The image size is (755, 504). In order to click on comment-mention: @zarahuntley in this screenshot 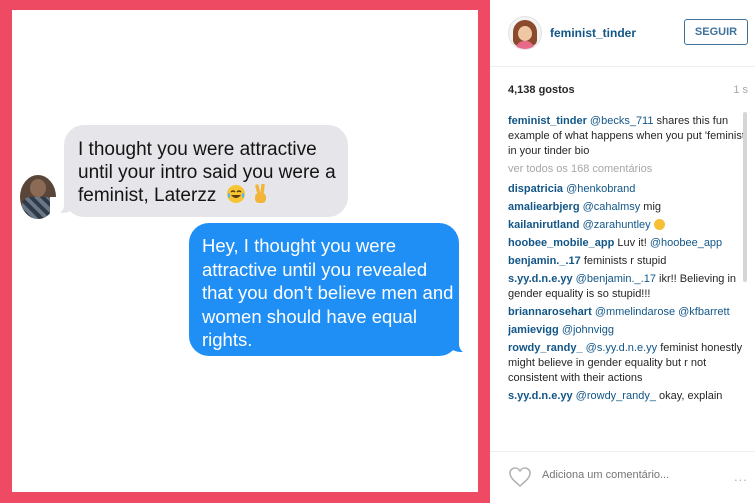, I will do `click(617, 225)`.